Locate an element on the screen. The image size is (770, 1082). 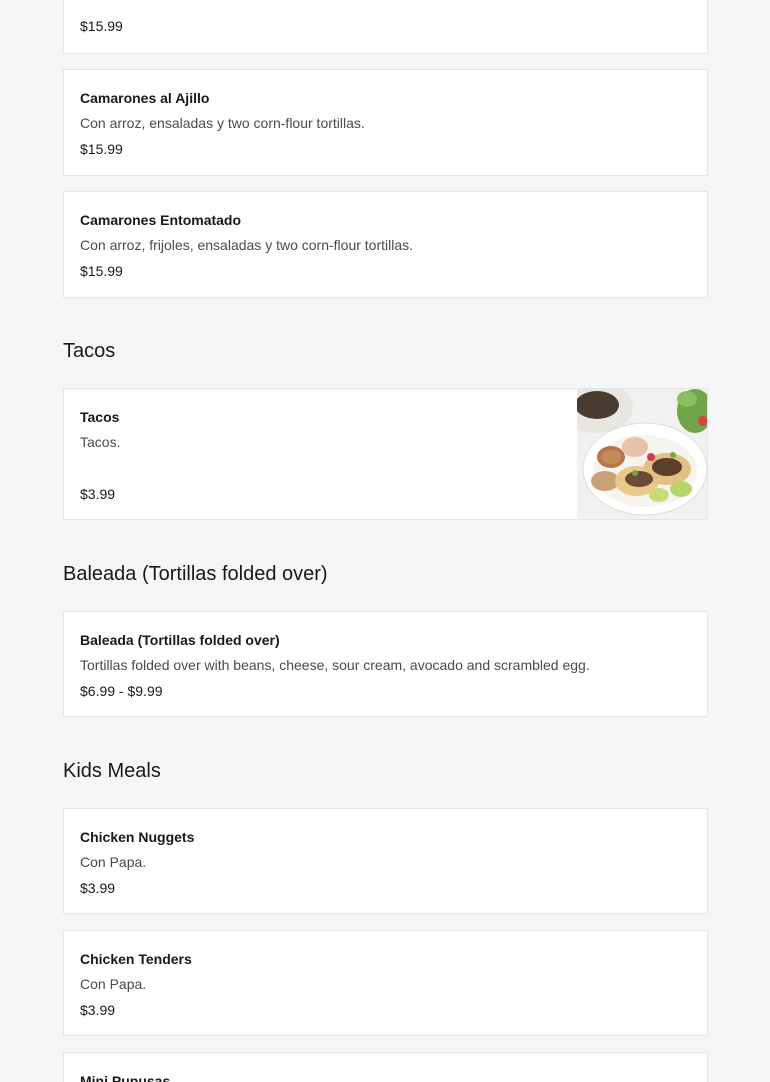
item-name: Camarones Entomatado is located at coordinates (161, 220).